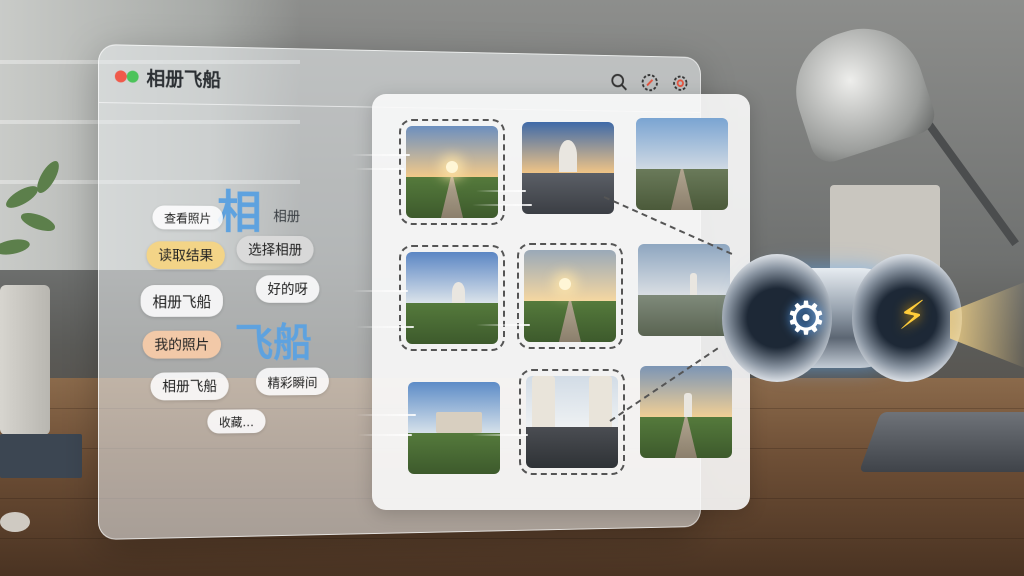 The height and width of the screenshot is (576, 1024). Describe the element at coordinates (25, 360) in the screenshot. I see `plant-pot` at that location.